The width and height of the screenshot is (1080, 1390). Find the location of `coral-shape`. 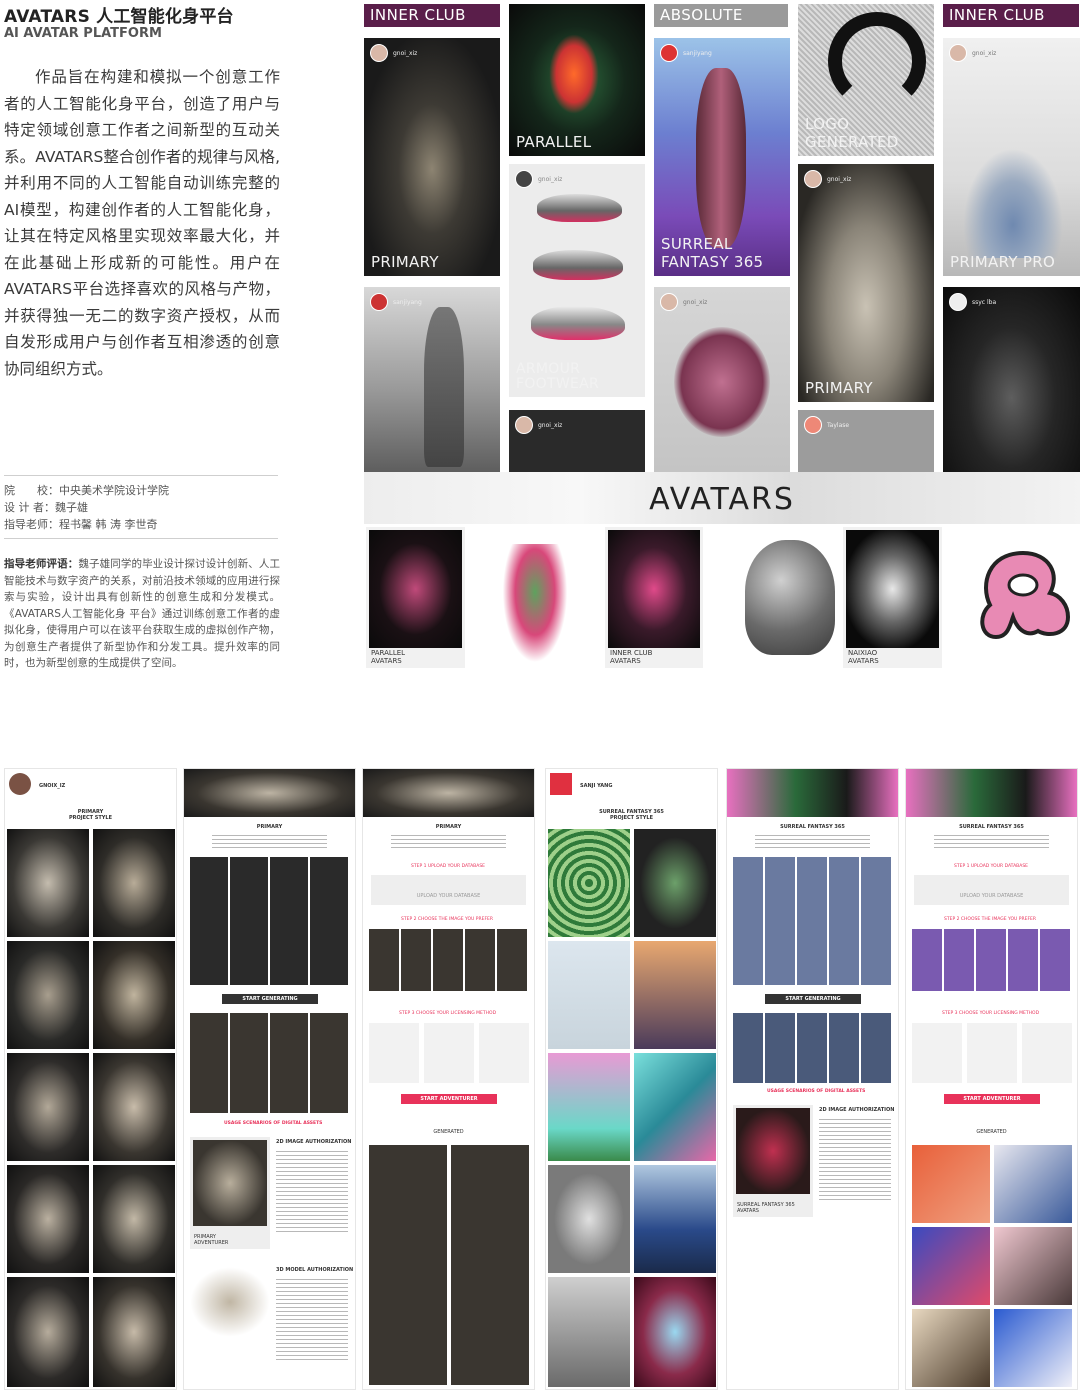

coral-shape is located at coordinates (722, 382).